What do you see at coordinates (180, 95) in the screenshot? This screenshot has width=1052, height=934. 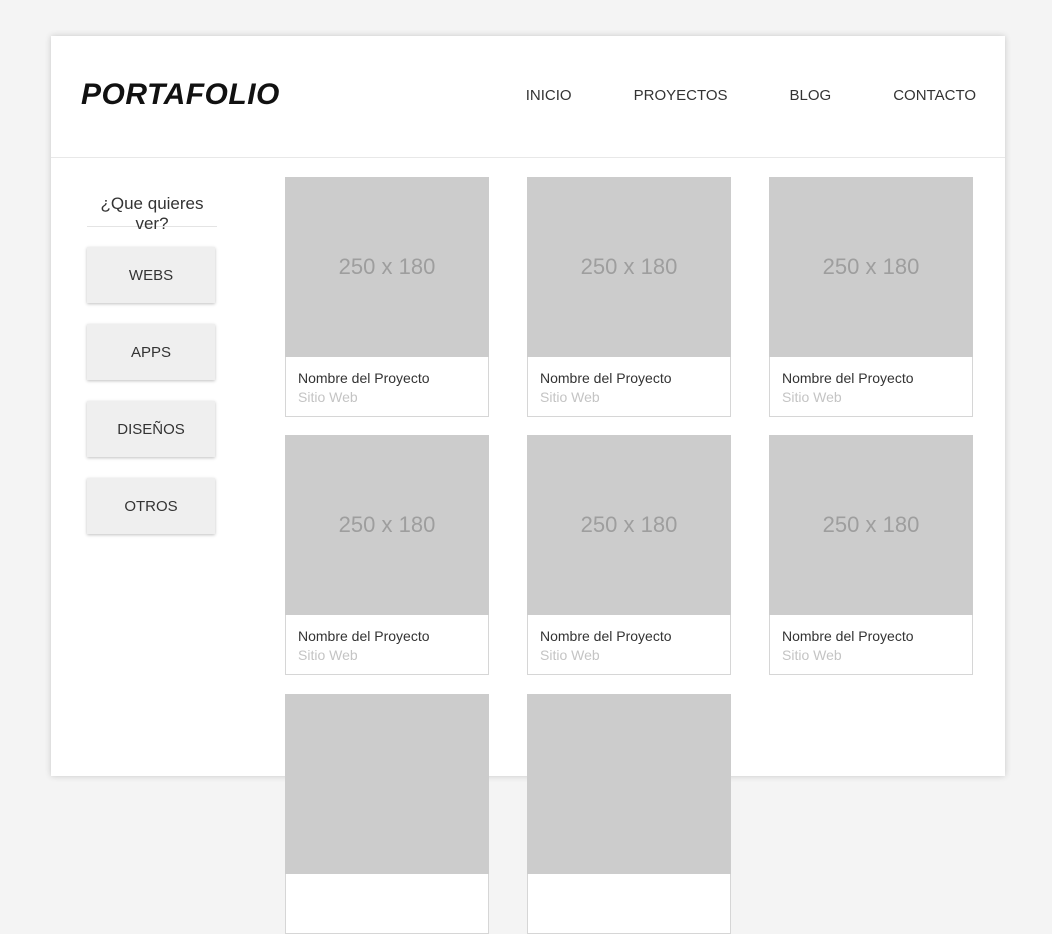 I see `site-logo: PORTAFOLIO` at bounding box center [180, 95].